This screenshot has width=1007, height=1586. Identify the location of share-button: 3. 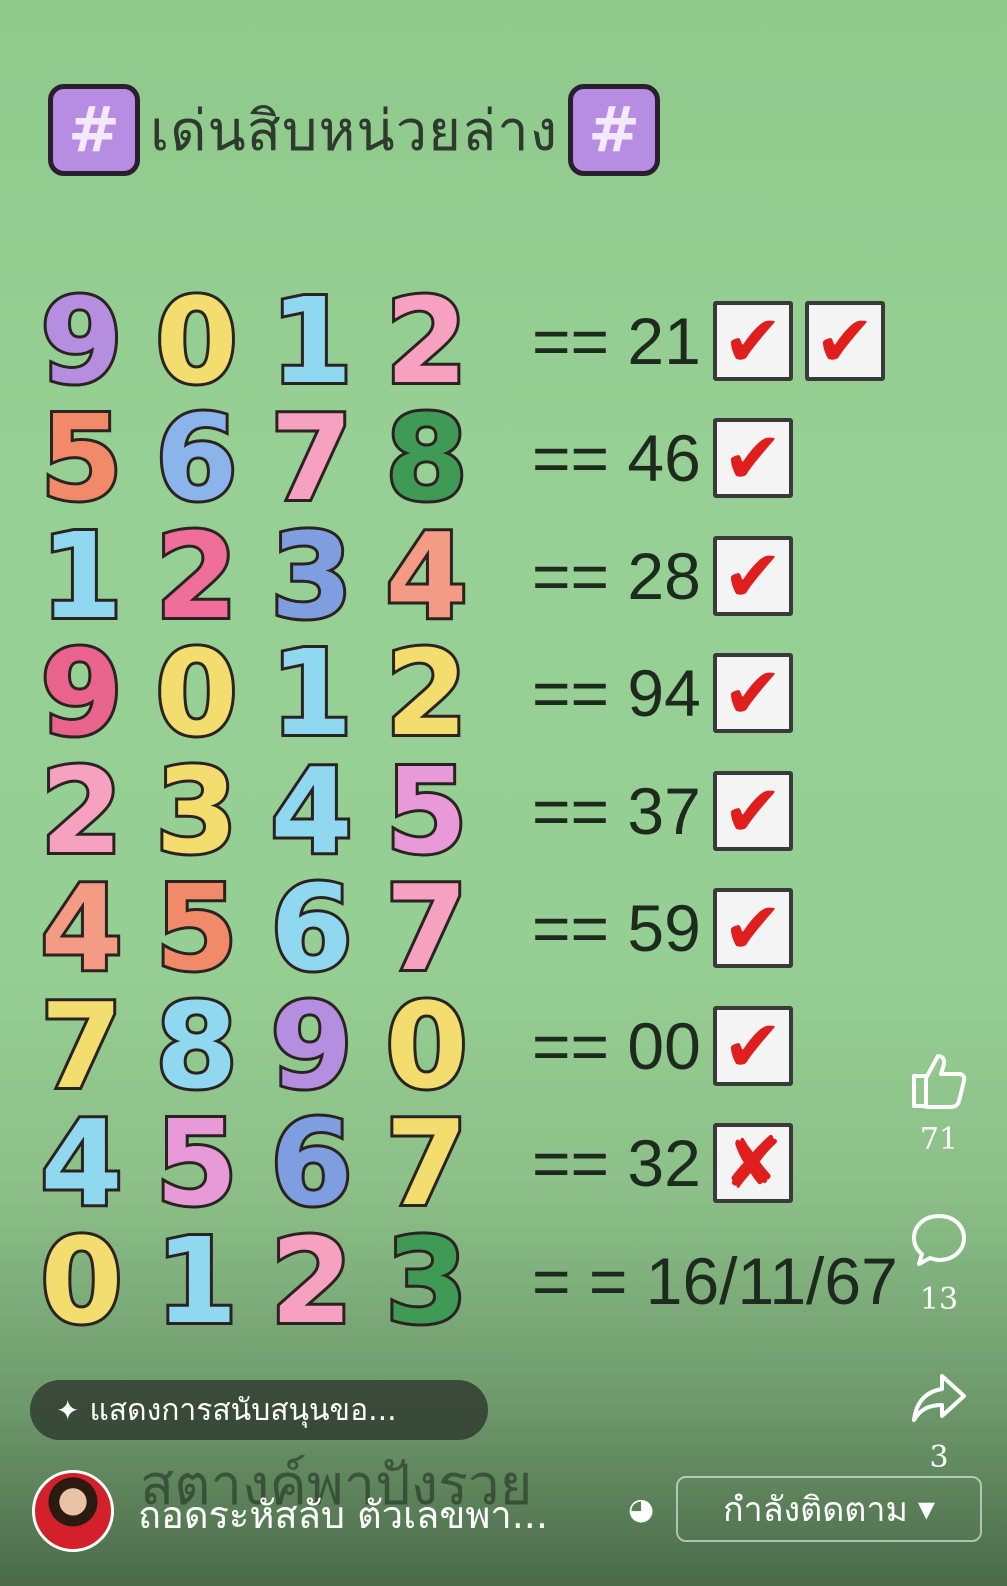
(939, 1421).